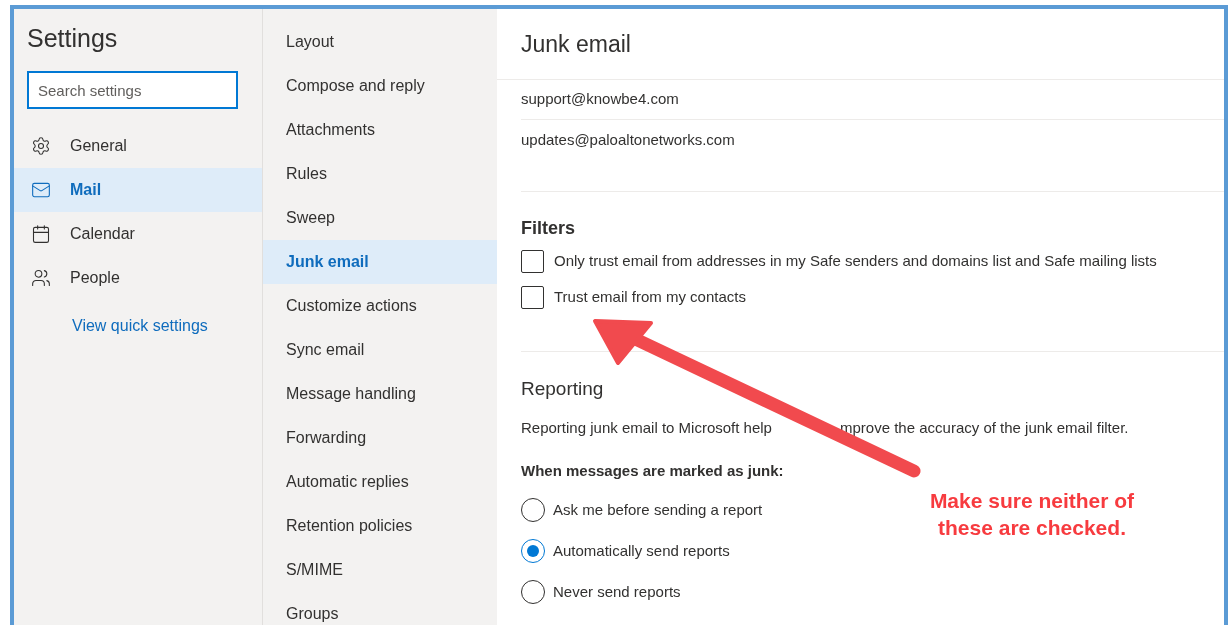  I want to click on settings-title: Settings, so click(72, 38).